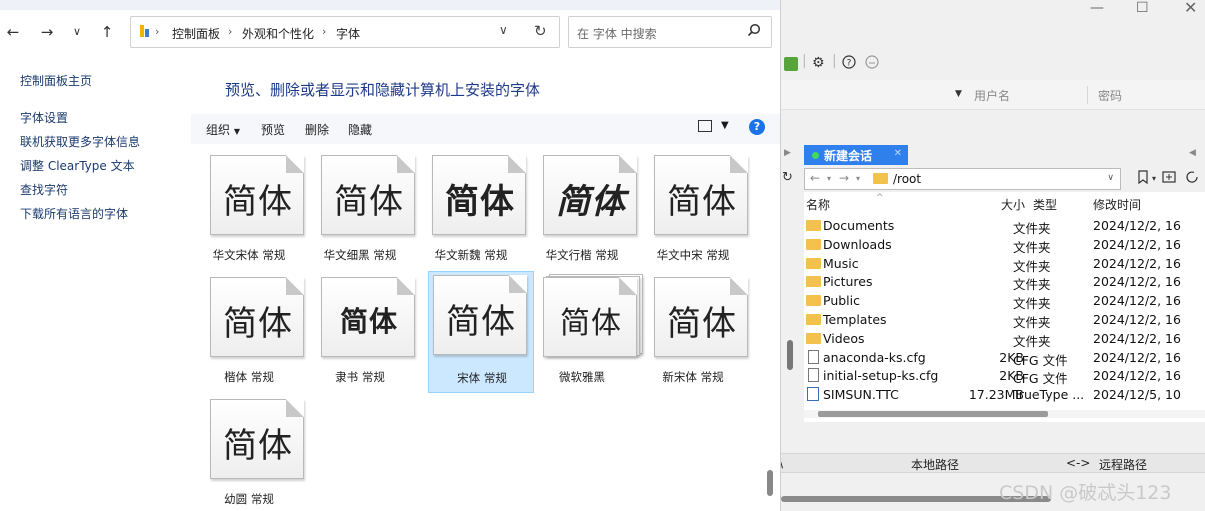  I want to click on column-direction: <->, so click(1078, 463).